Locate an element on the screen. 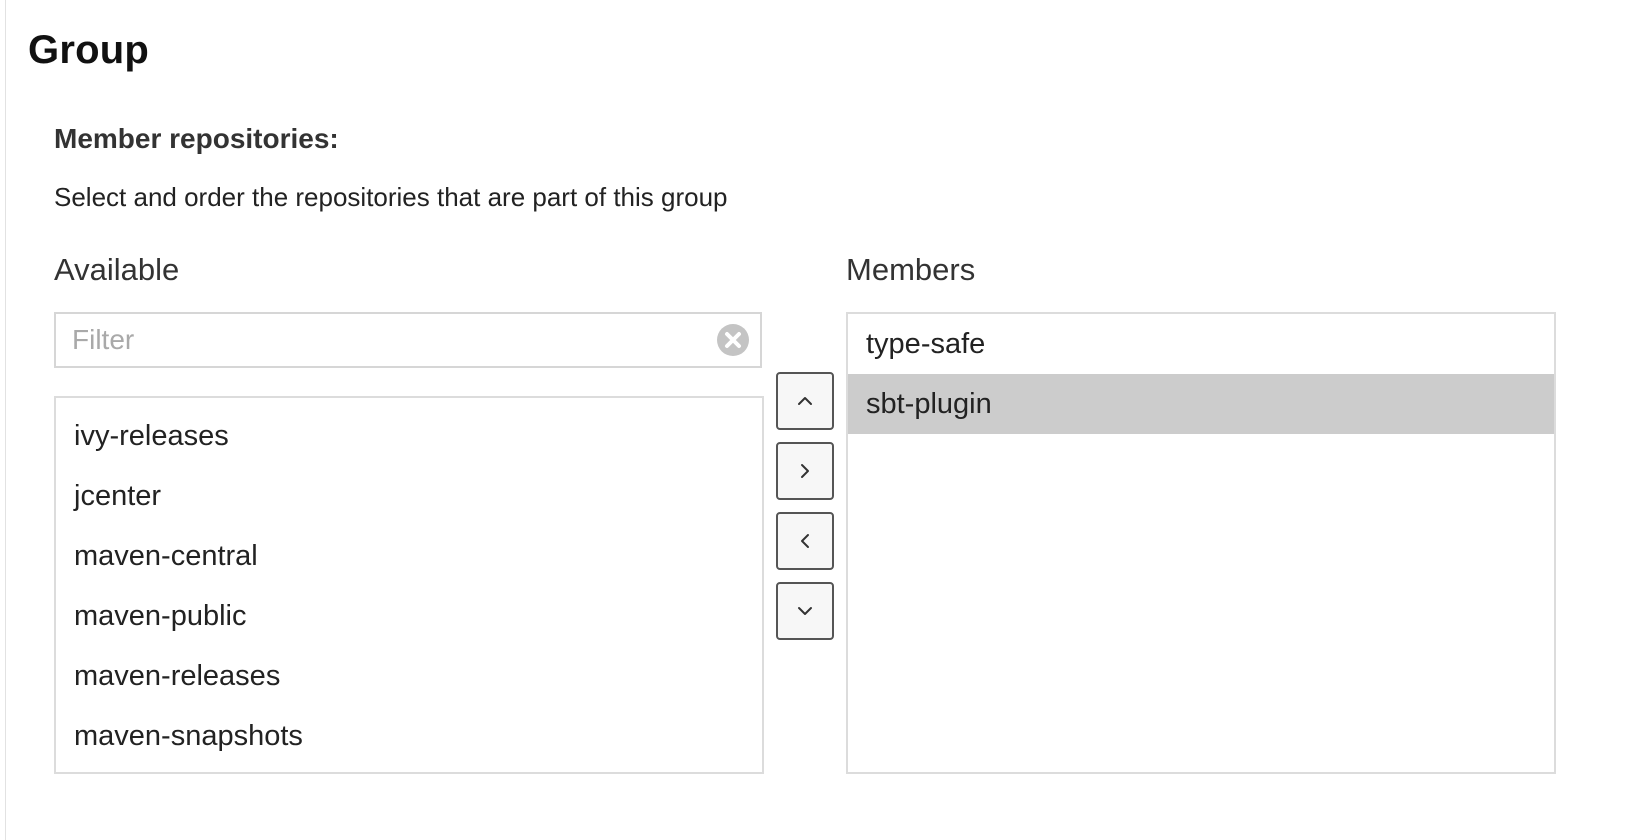 The width and height of the screenshot is (1644, 840). chevron-left-icon is located at coordinates (805, 541).